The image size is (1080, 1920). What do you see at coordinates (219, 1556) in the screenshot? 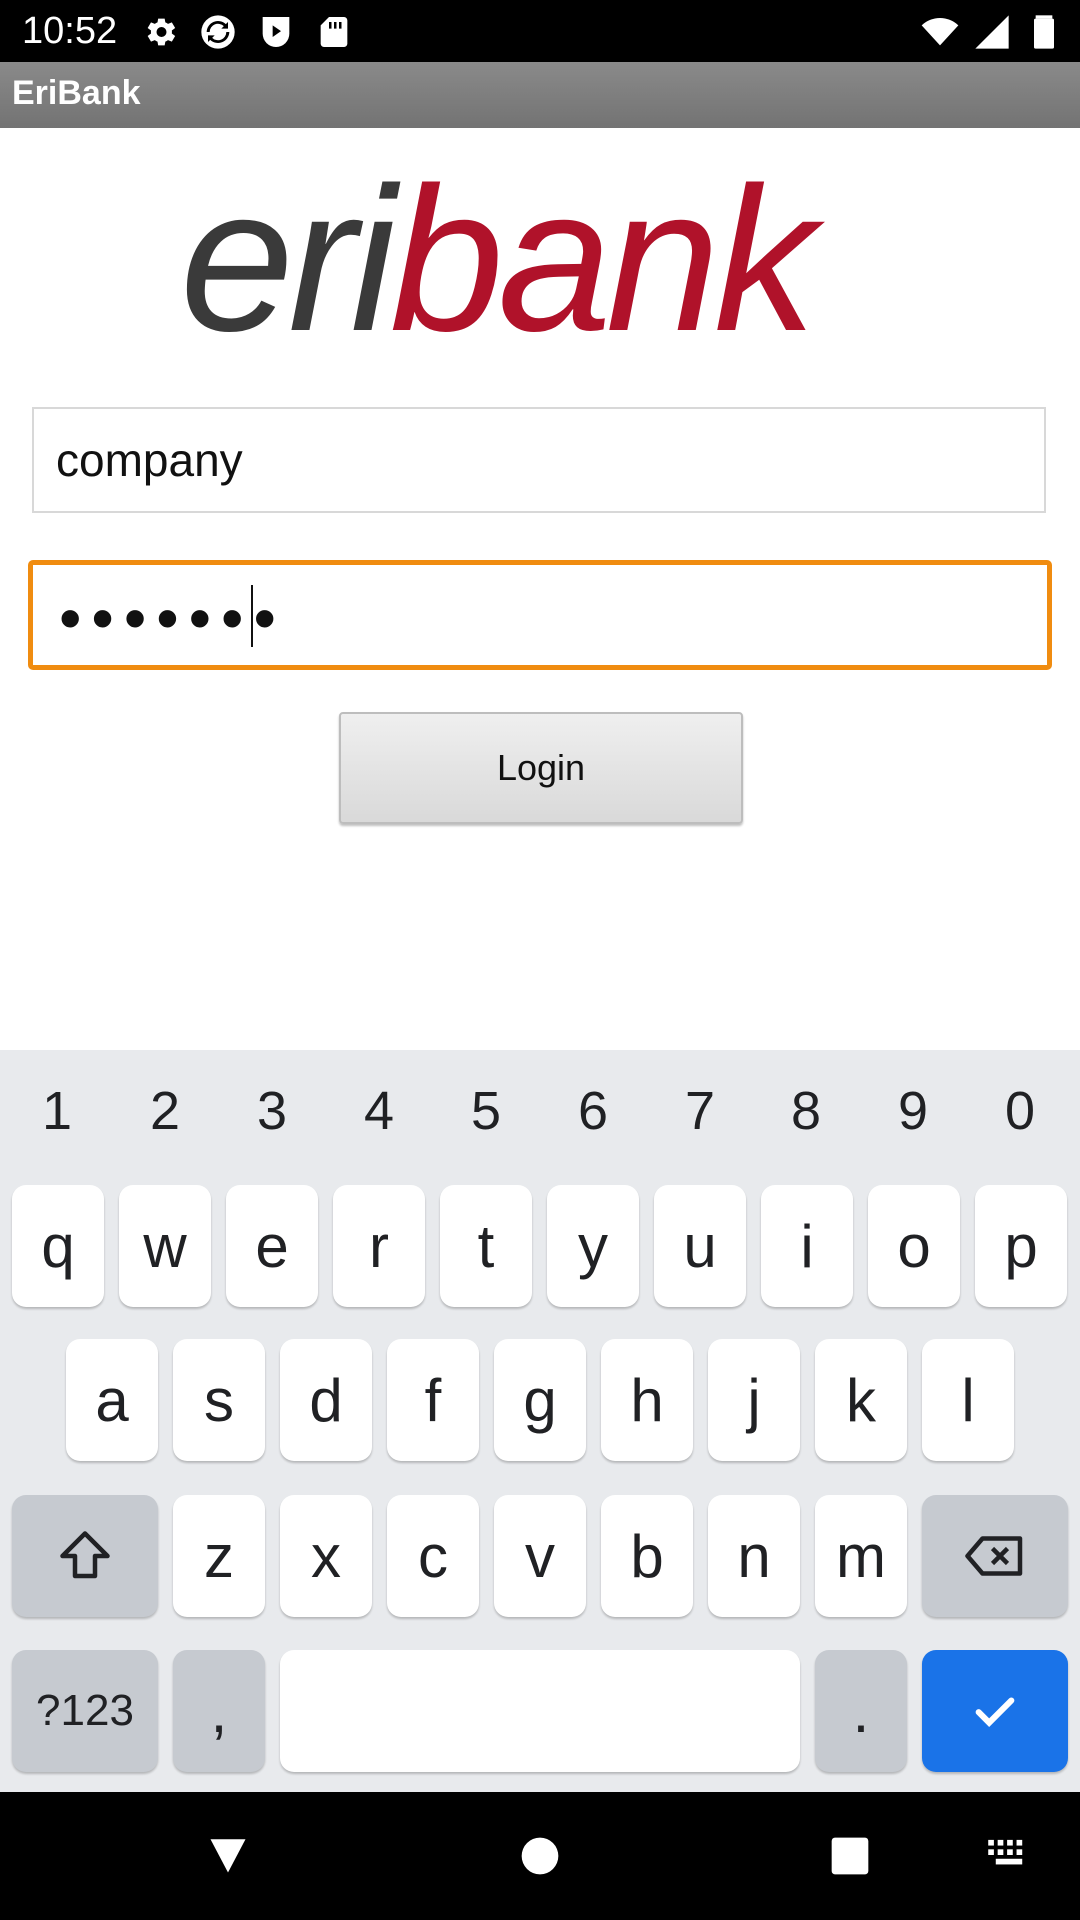
I see `key-z: z` at bounding box center [219, 1556].